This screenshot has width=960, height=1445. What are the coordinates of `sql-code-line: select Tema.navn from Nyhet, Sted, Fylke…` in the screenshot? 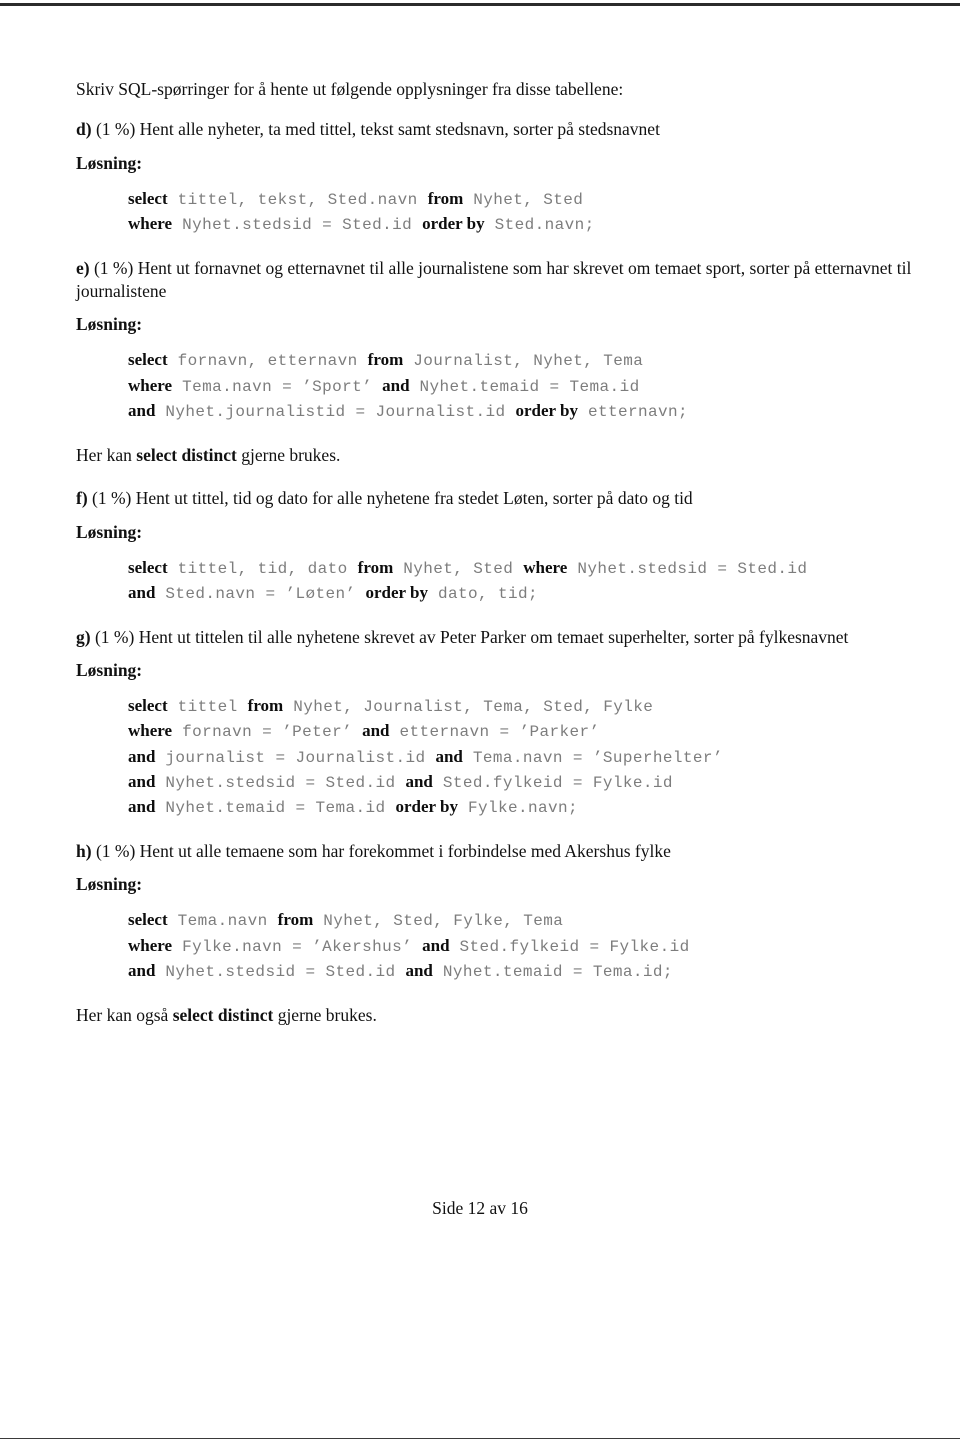 It's located at (526, 920).